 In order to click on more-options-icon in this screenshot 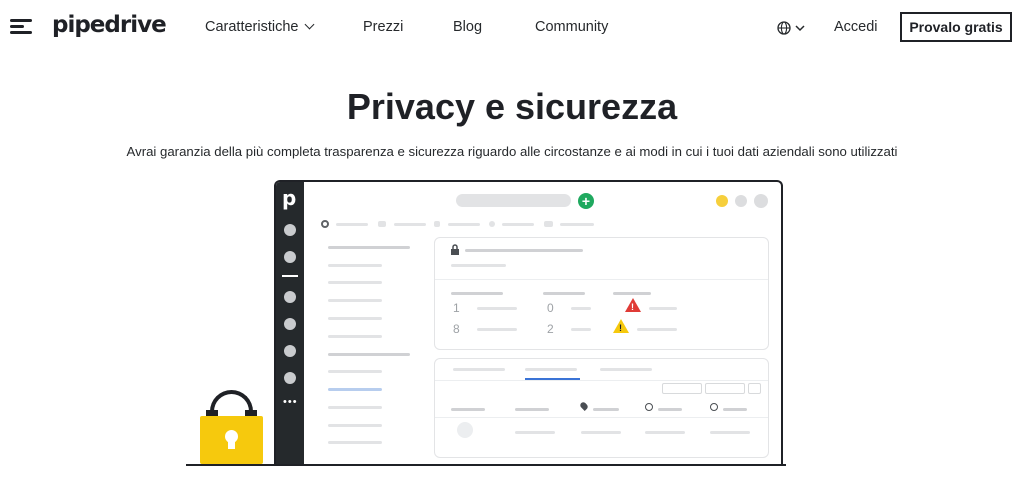, I will do `click(754, 388)`.